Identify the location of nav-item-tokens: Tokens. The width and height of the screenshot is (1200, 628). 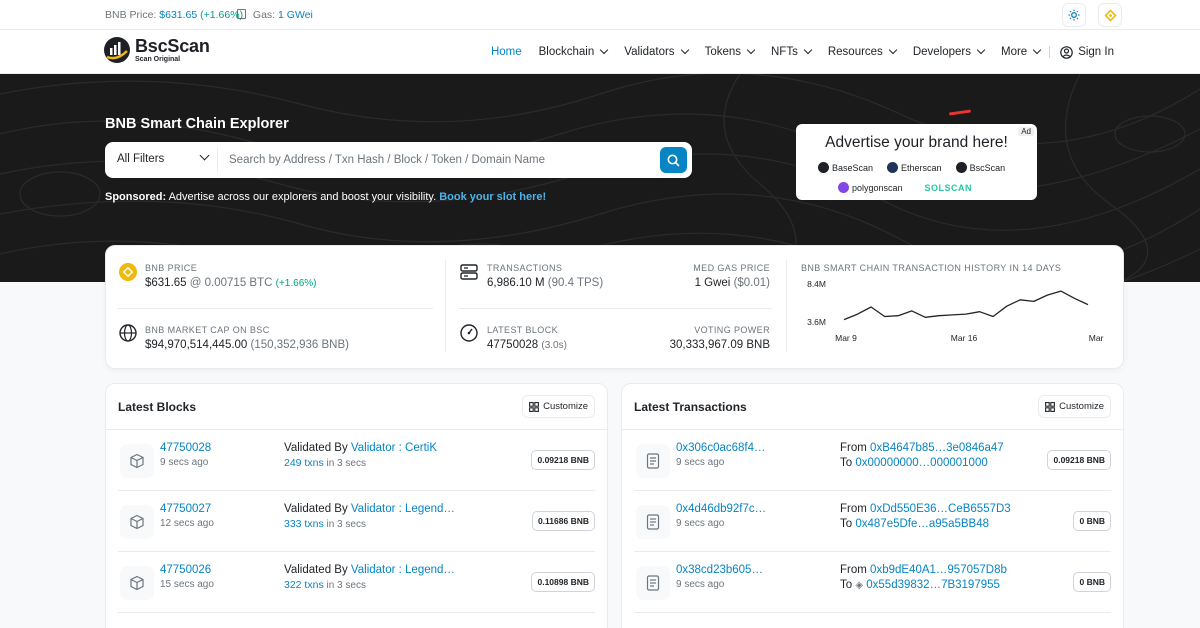
(730, 51).